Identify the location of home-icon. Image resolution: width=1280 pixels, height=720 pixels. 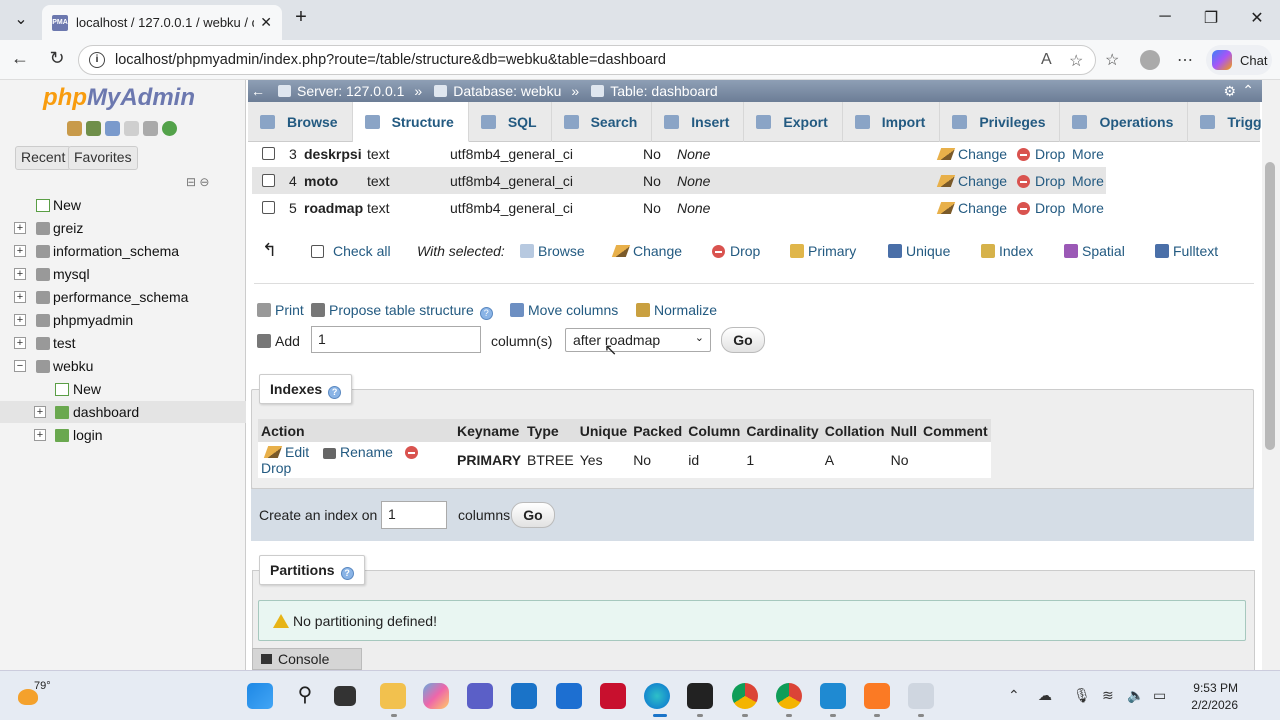
(74, 128).